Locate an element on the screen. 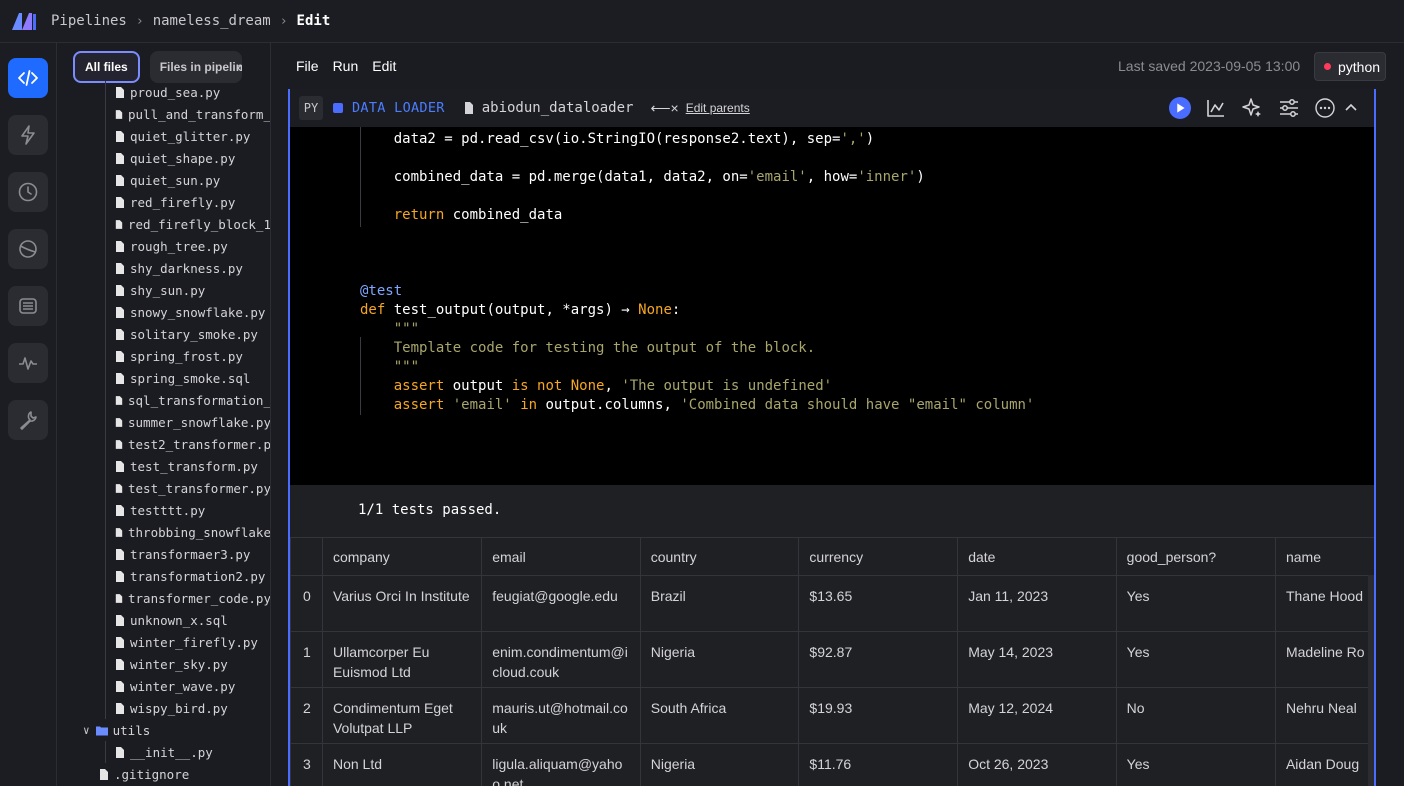  file-item: unknown_x.sql is located at coordinates (167, 620).